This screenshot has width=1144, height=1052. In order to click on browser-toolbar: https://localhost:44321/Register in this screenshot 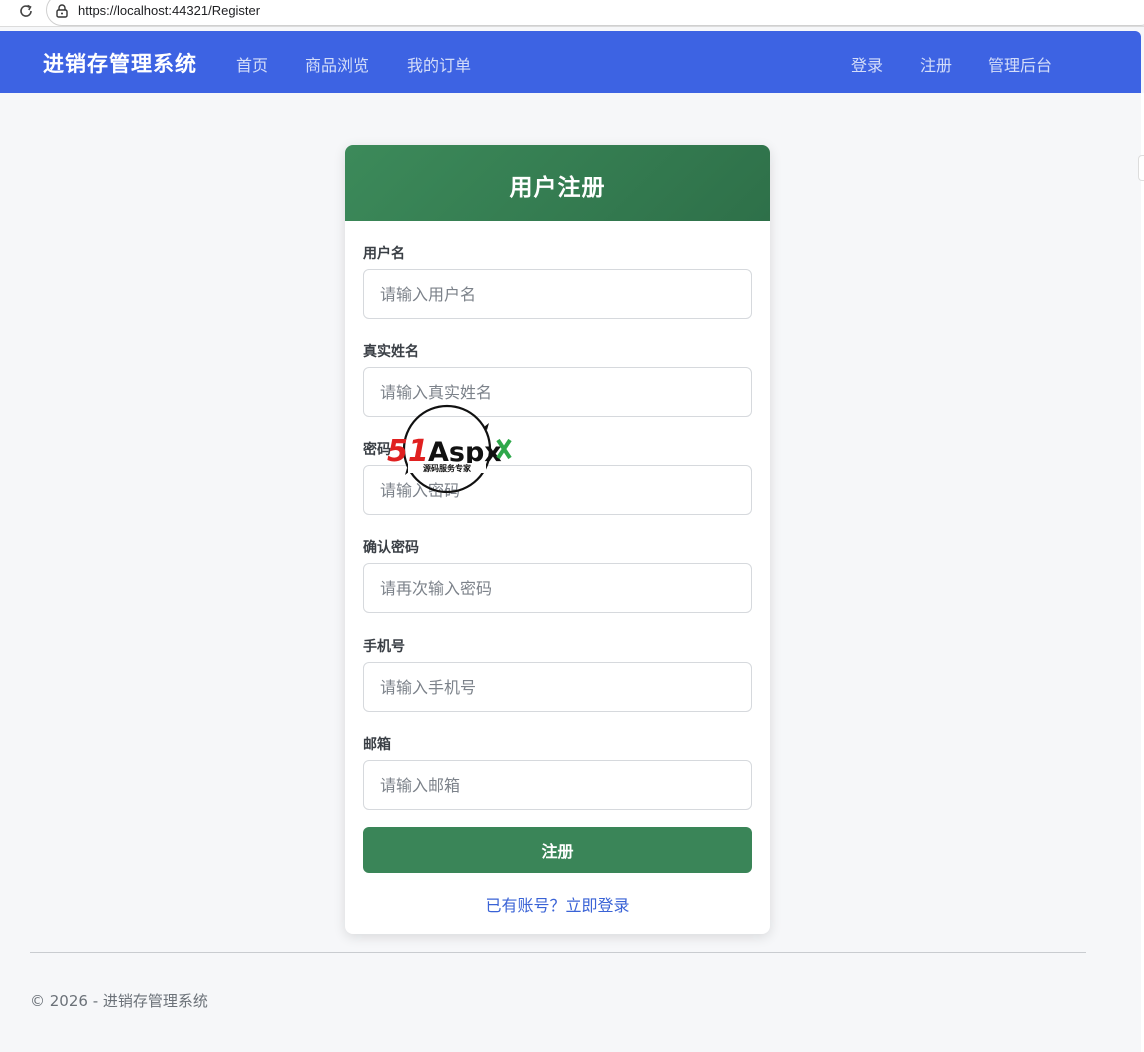, I will do `click(572, 13)`.